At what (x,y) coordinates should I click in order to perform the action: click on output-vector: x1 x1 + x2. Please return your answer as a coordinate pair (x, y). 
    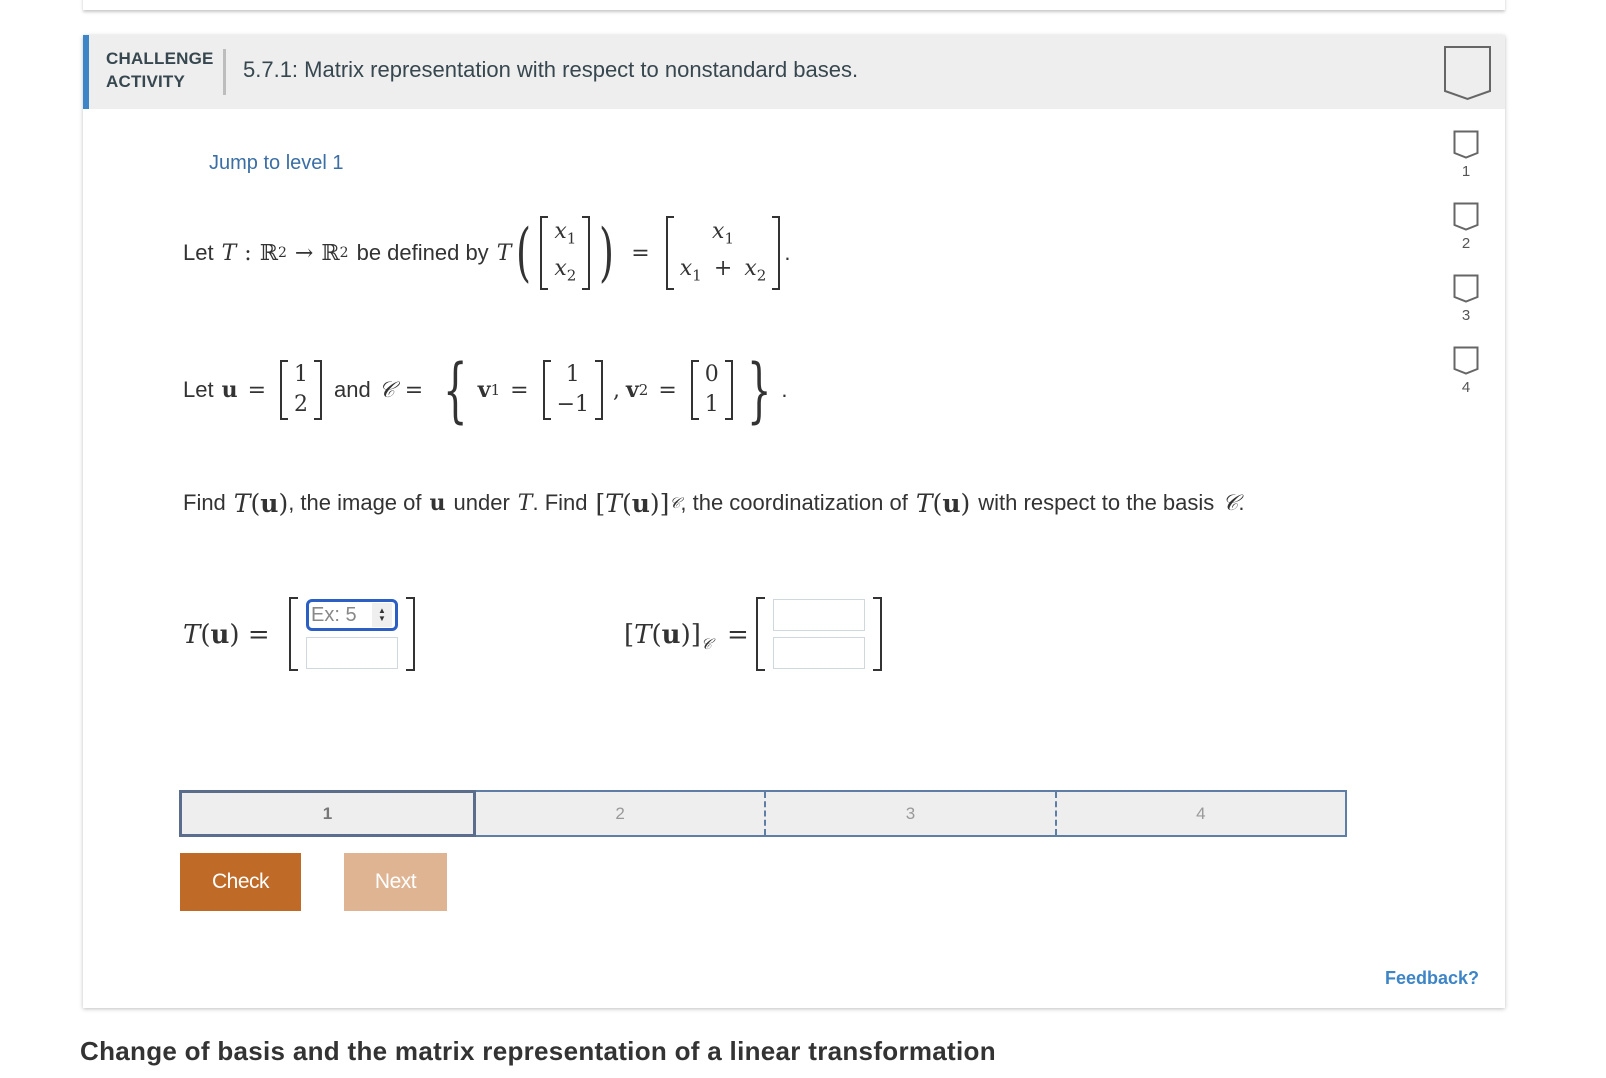
    Looking at the image, I should click on (723, 253).